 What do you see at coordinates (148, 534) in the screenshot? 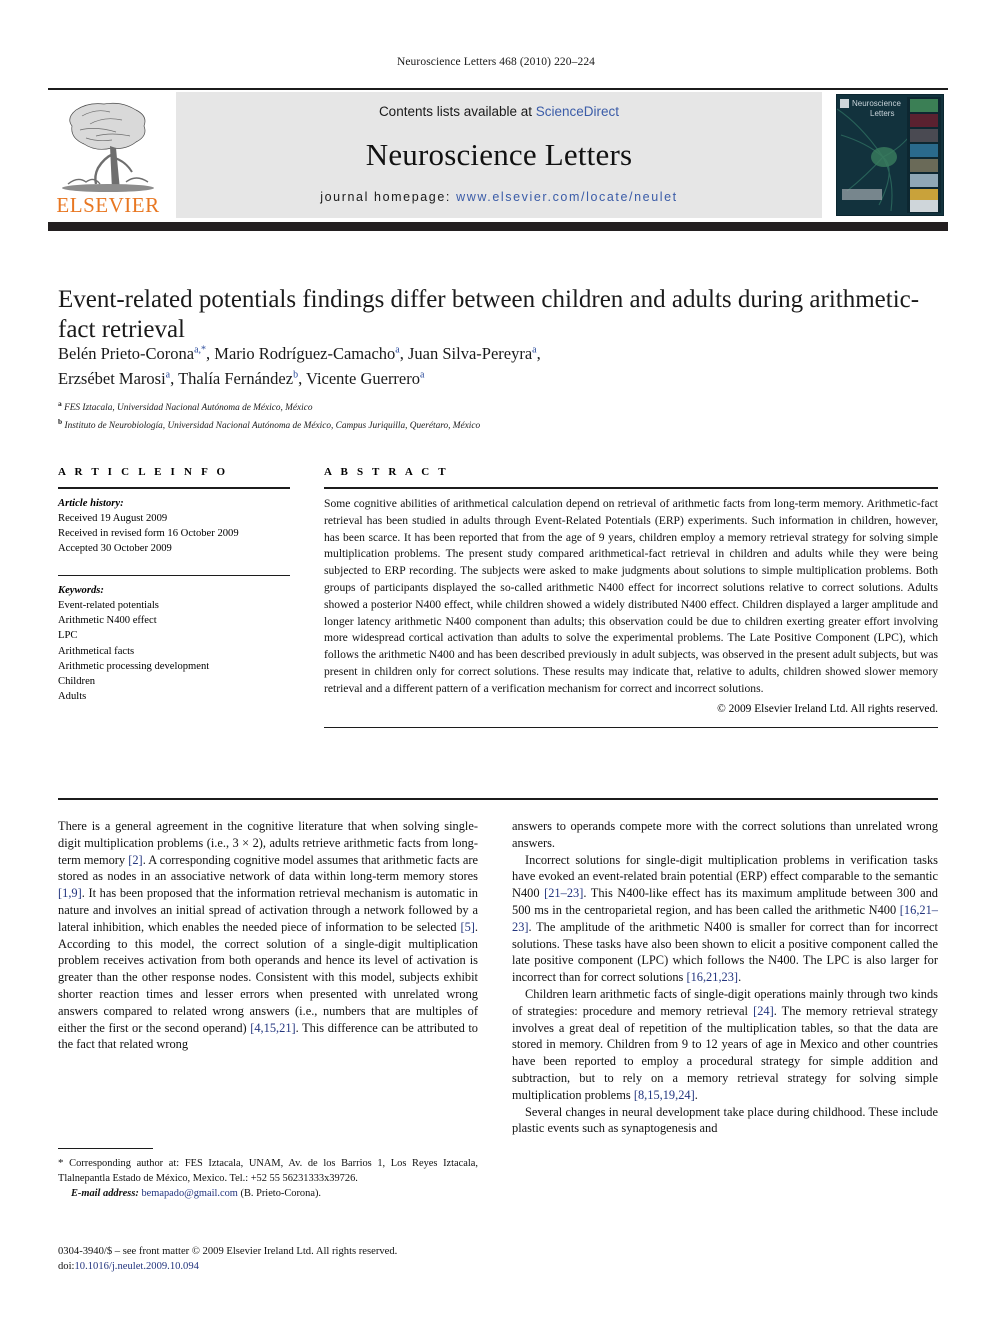
I see `history-item-1: Received in revised form 16 October 2009` at bounding box center [148, 534].